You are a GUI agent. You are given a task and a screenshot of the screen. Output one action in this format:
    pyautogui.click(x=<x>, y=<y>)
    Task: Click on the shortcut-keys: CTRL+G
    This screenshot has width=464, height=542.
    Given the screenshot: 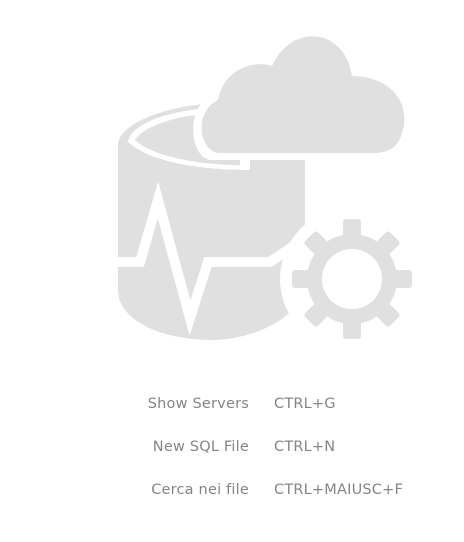 What is the action you would take?
    pyautogui.click(x=305, y=404)
    